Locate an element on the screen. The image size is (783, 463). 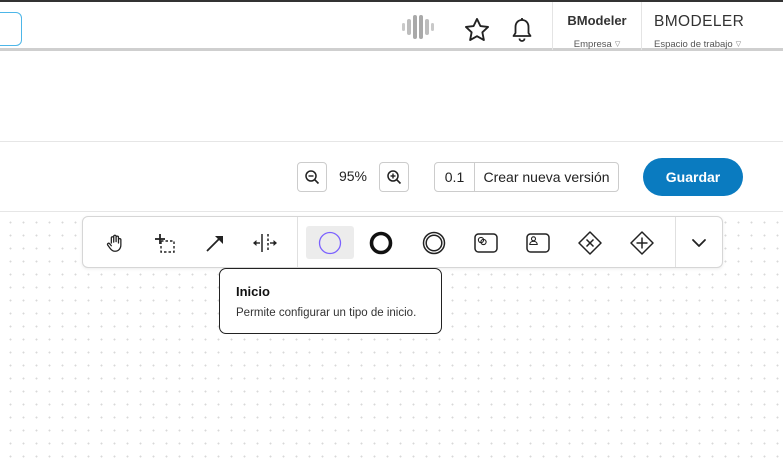
workspace-label: Espacio de trabajo is located at coordinates (693, 44).